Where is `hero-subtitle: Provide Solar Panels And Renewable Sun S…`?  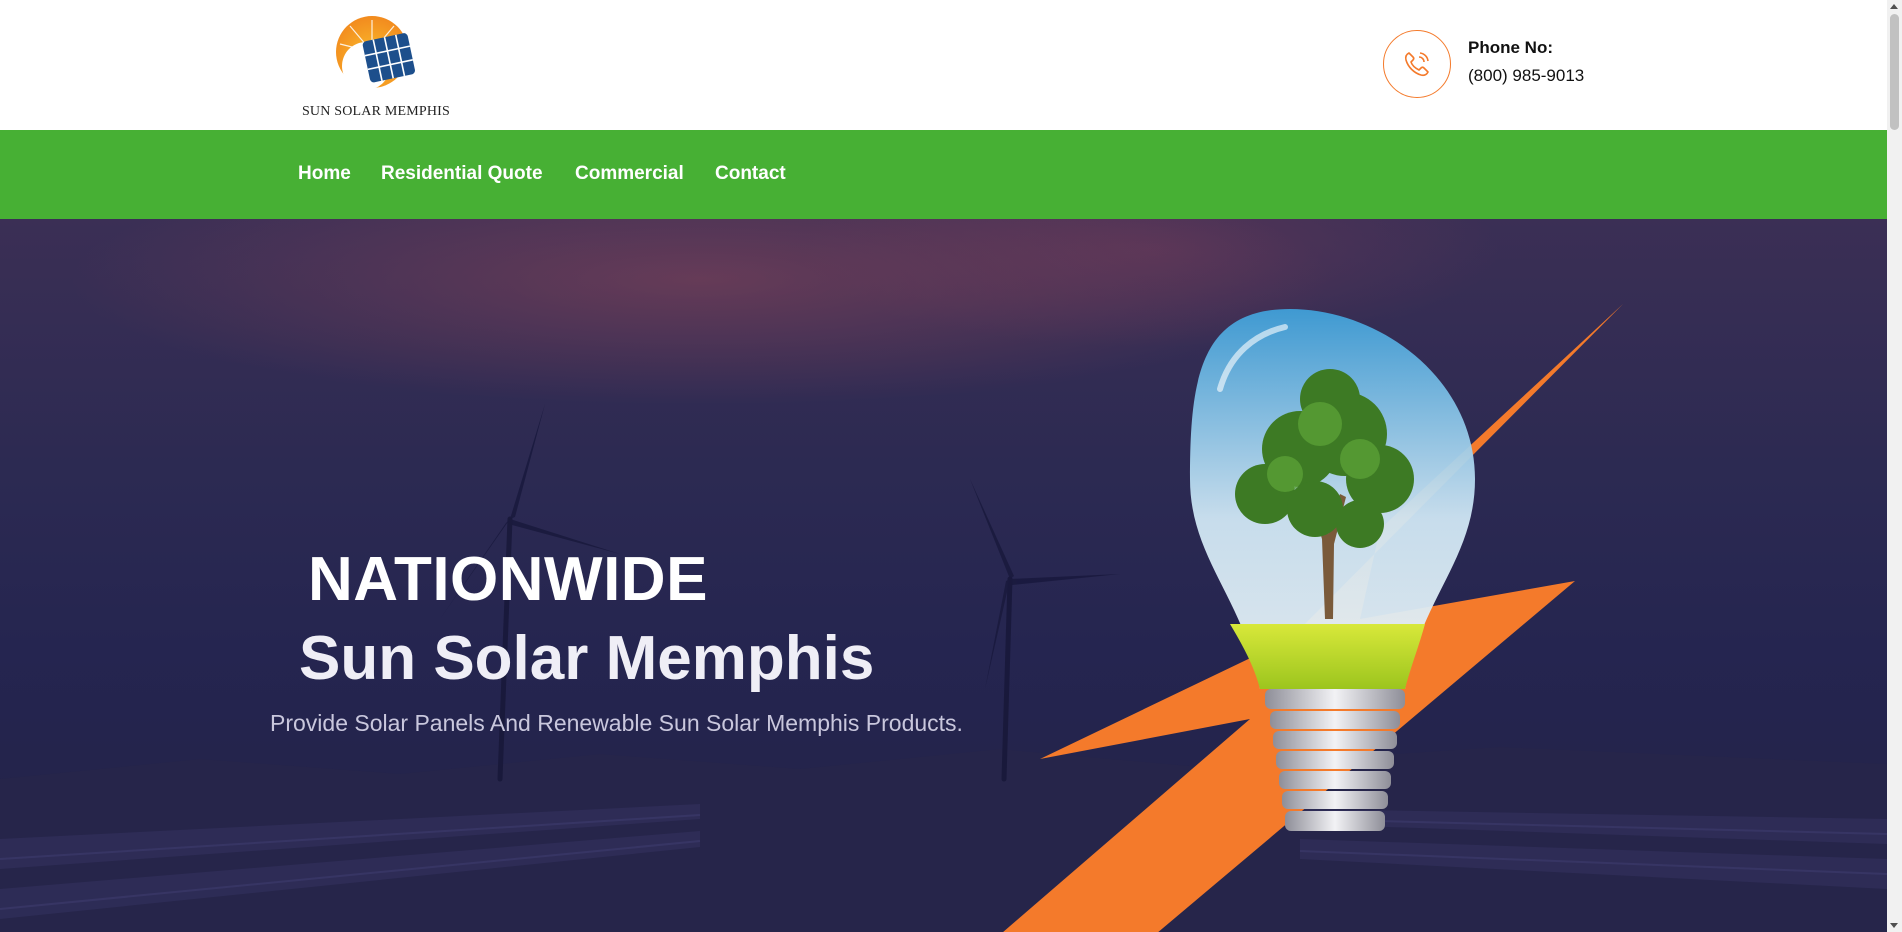
hero-subtitle: Provide Solar Panels And Renewable Sun S… is located at coordinates (616, 723).